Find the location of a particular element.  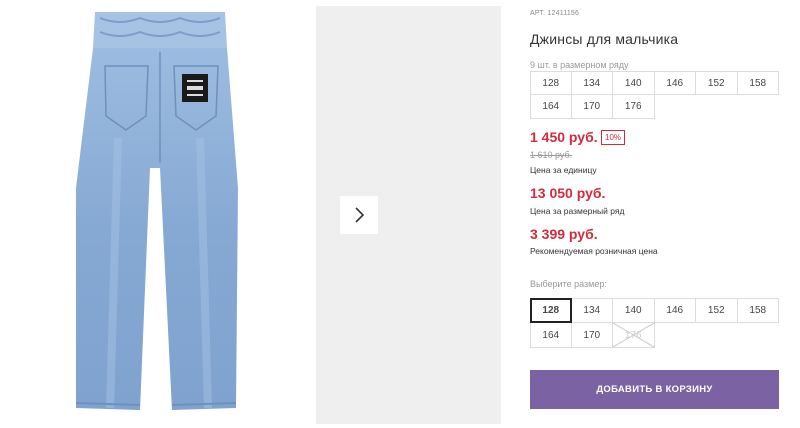

old-price: 1 610 руб. is located at coordinates (551, 155).